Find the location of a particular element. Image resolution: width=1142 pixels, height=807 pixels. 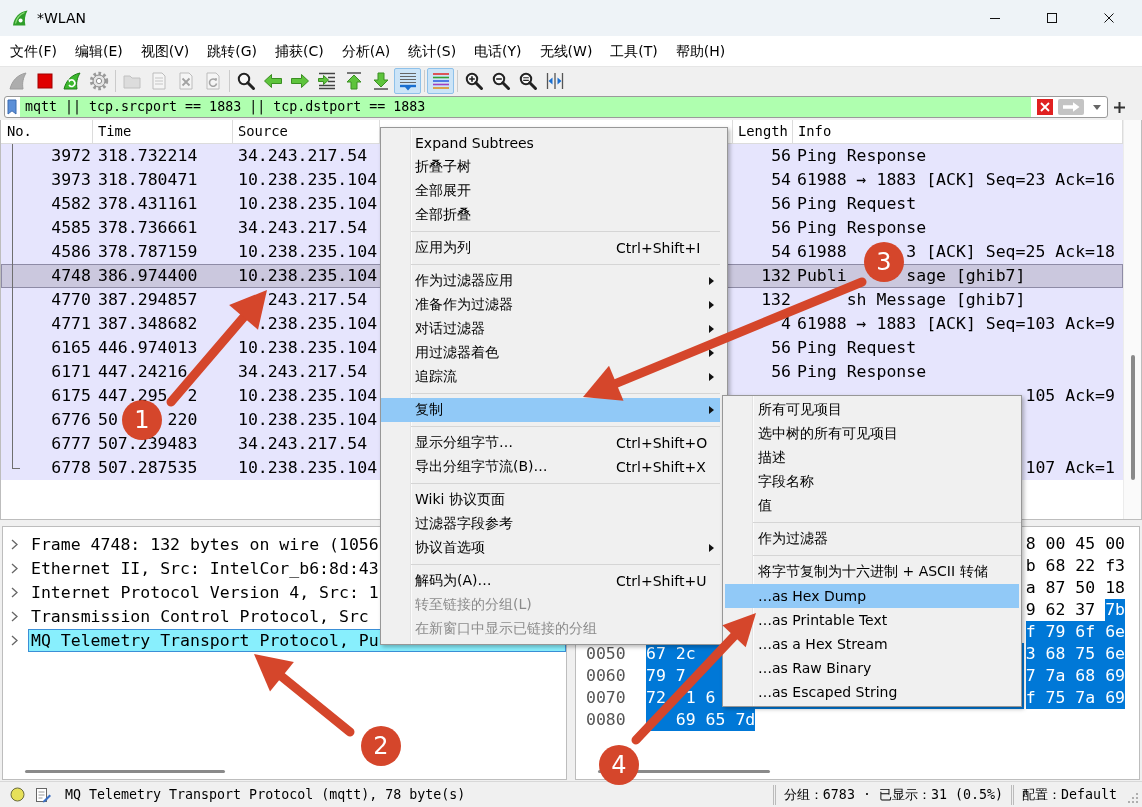

table-cell-text: 61988 → 1883 [ACK] Seq=23 Ack=16 is located at coordinates (956, 180).